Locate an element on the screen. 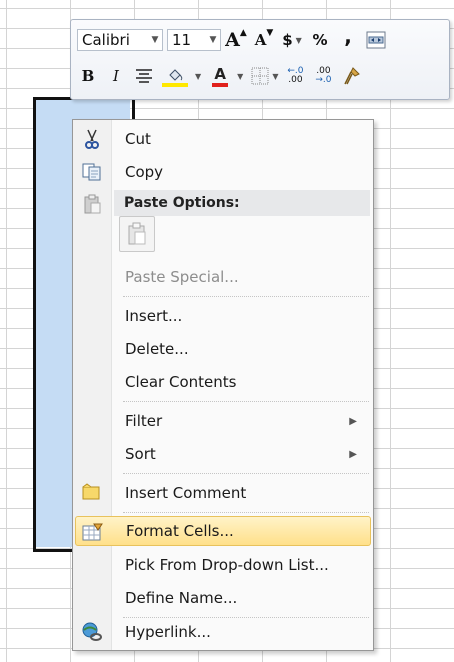  merge-center-icon is located at coordinates (376, 40).